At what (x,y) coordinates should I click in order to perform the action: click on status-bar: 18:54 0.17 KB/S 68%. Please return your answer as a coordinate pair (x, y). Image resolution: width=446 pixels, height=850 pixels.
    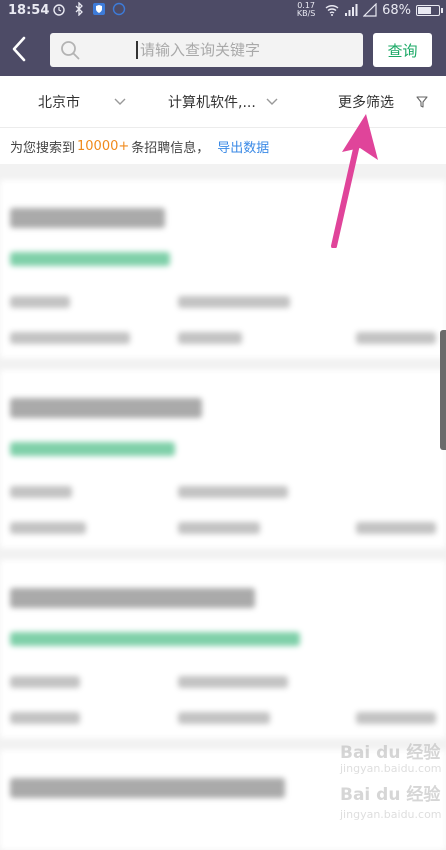
    Looking at the image, I should click on (223, 11).